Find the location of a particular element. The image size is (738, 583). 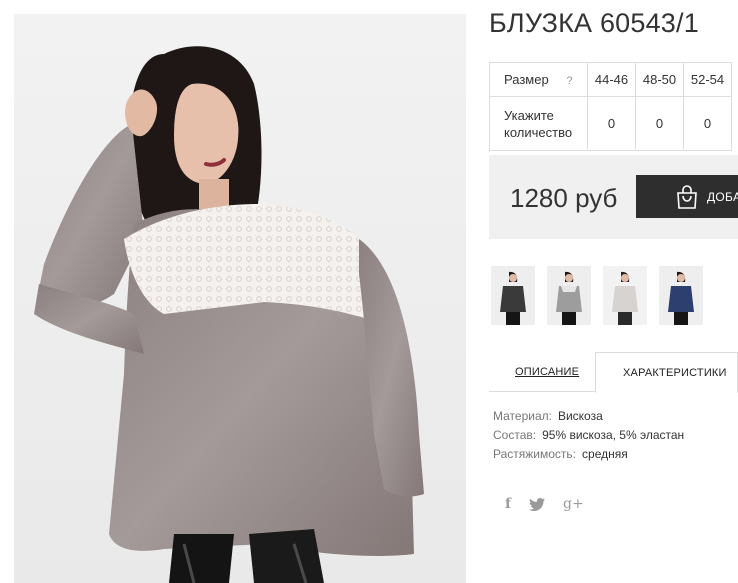

twitter-icon is located at coordinates (537, 504).